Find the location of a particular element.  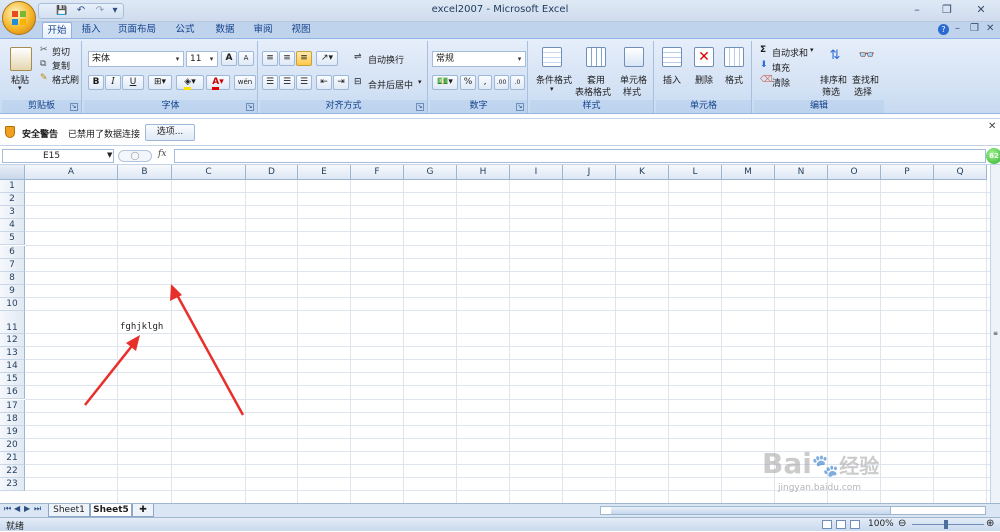

zoom-slider is located at coordinates (948, 524).